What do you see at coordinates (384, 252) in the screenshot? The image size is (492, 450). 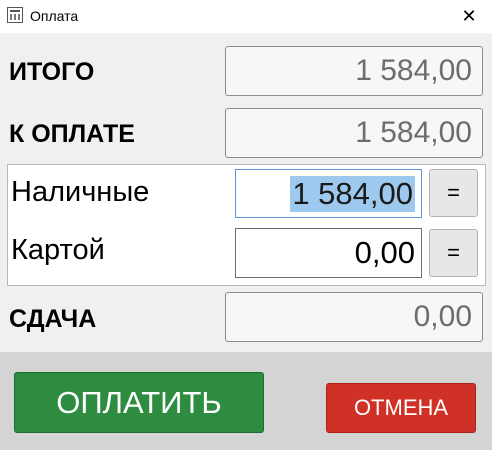 I see `card-input-value: 0,00` at bounding box center [384, 252].